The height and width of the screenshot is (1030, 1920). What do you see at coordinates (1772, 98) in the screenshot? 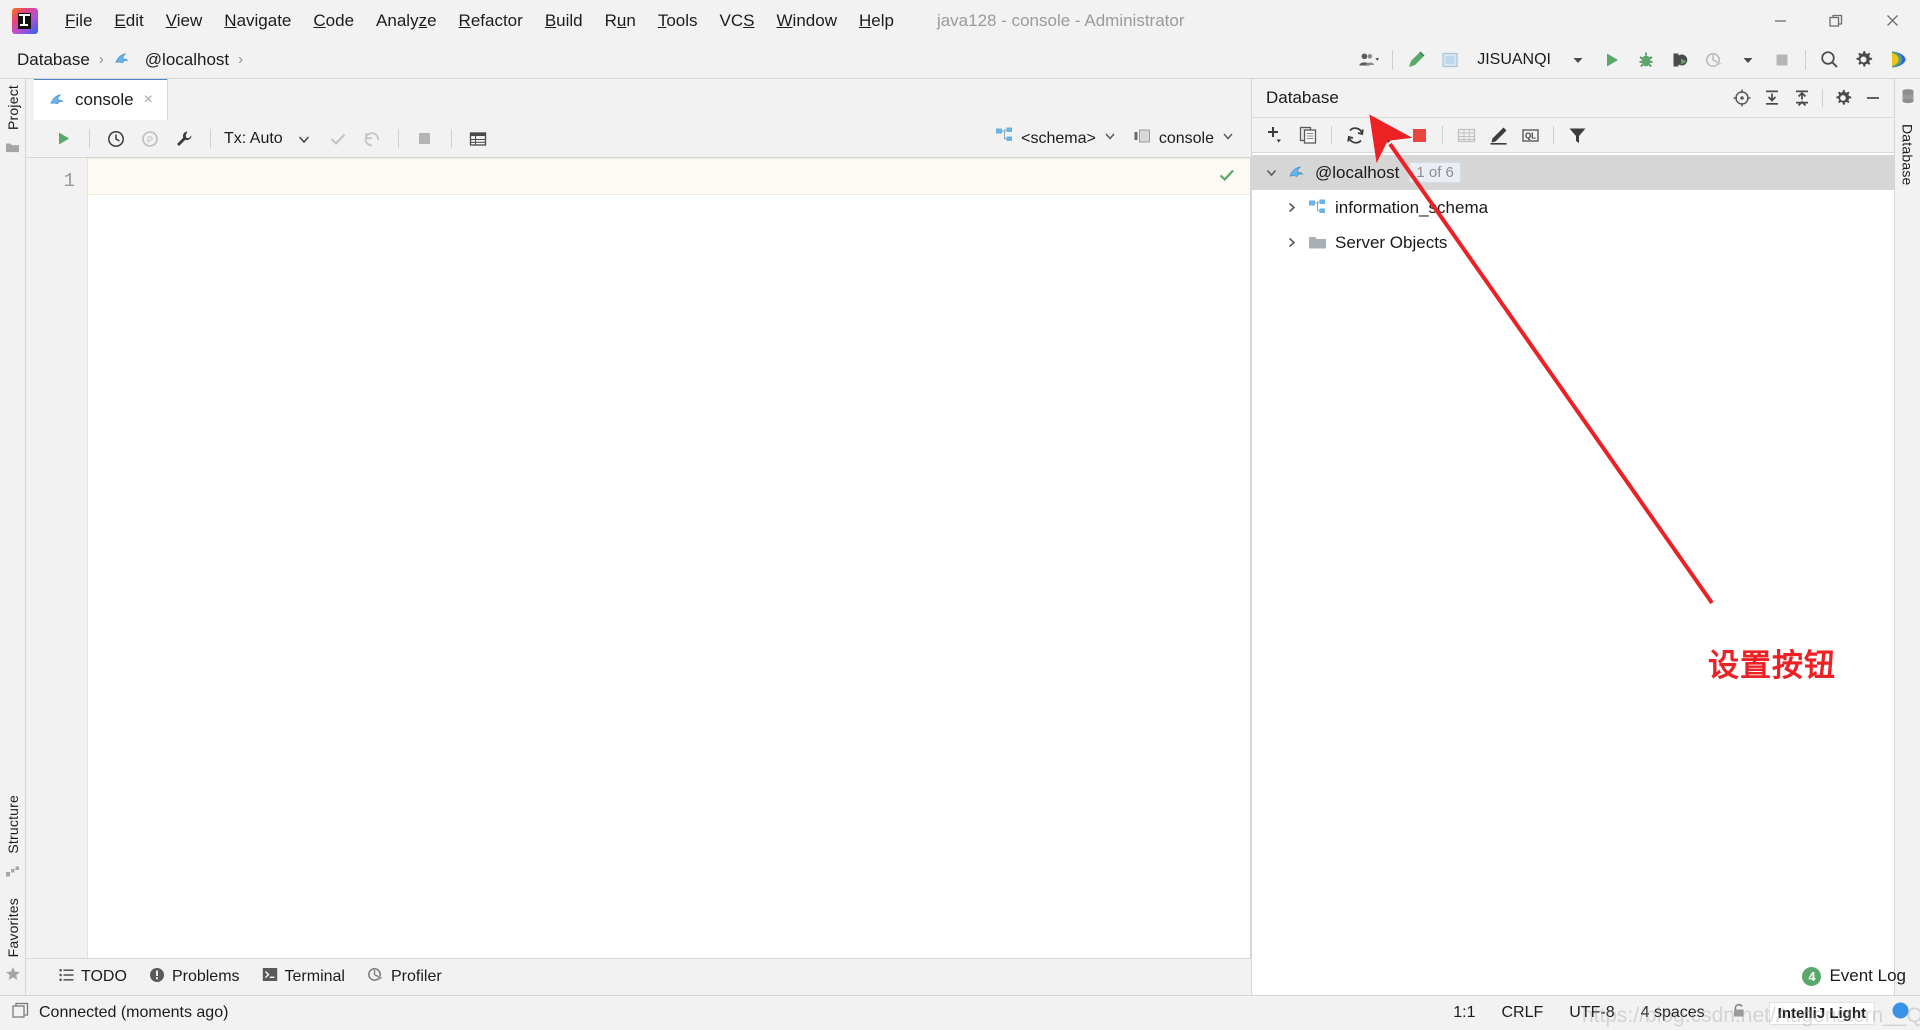
I see `expand-all-button` at bounding box center [1772, 98].